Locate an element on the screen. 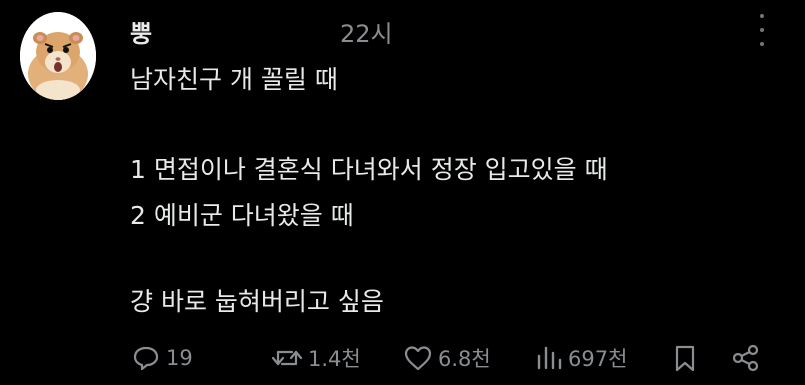  reply-button: 19 is located at coordinates (161, 358).